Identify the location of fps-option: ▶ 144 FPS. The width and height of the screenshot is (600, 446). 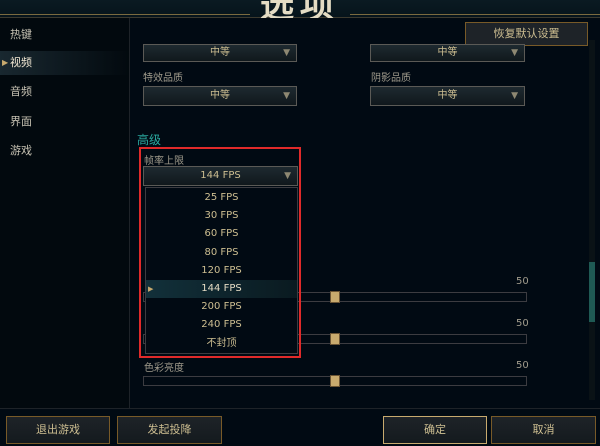
(221, 289).